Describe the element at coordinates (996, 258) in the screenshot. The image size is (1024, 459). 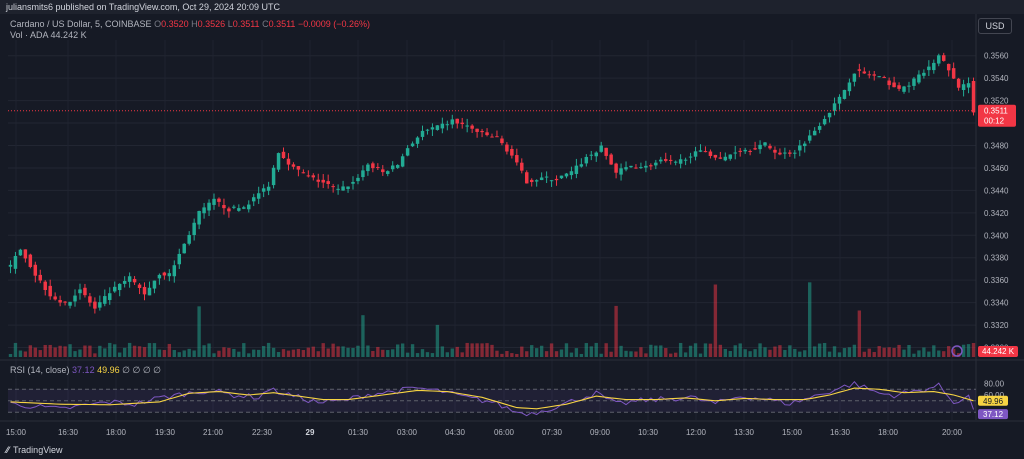
I see `price-tick-label: 0.3380` at that location.